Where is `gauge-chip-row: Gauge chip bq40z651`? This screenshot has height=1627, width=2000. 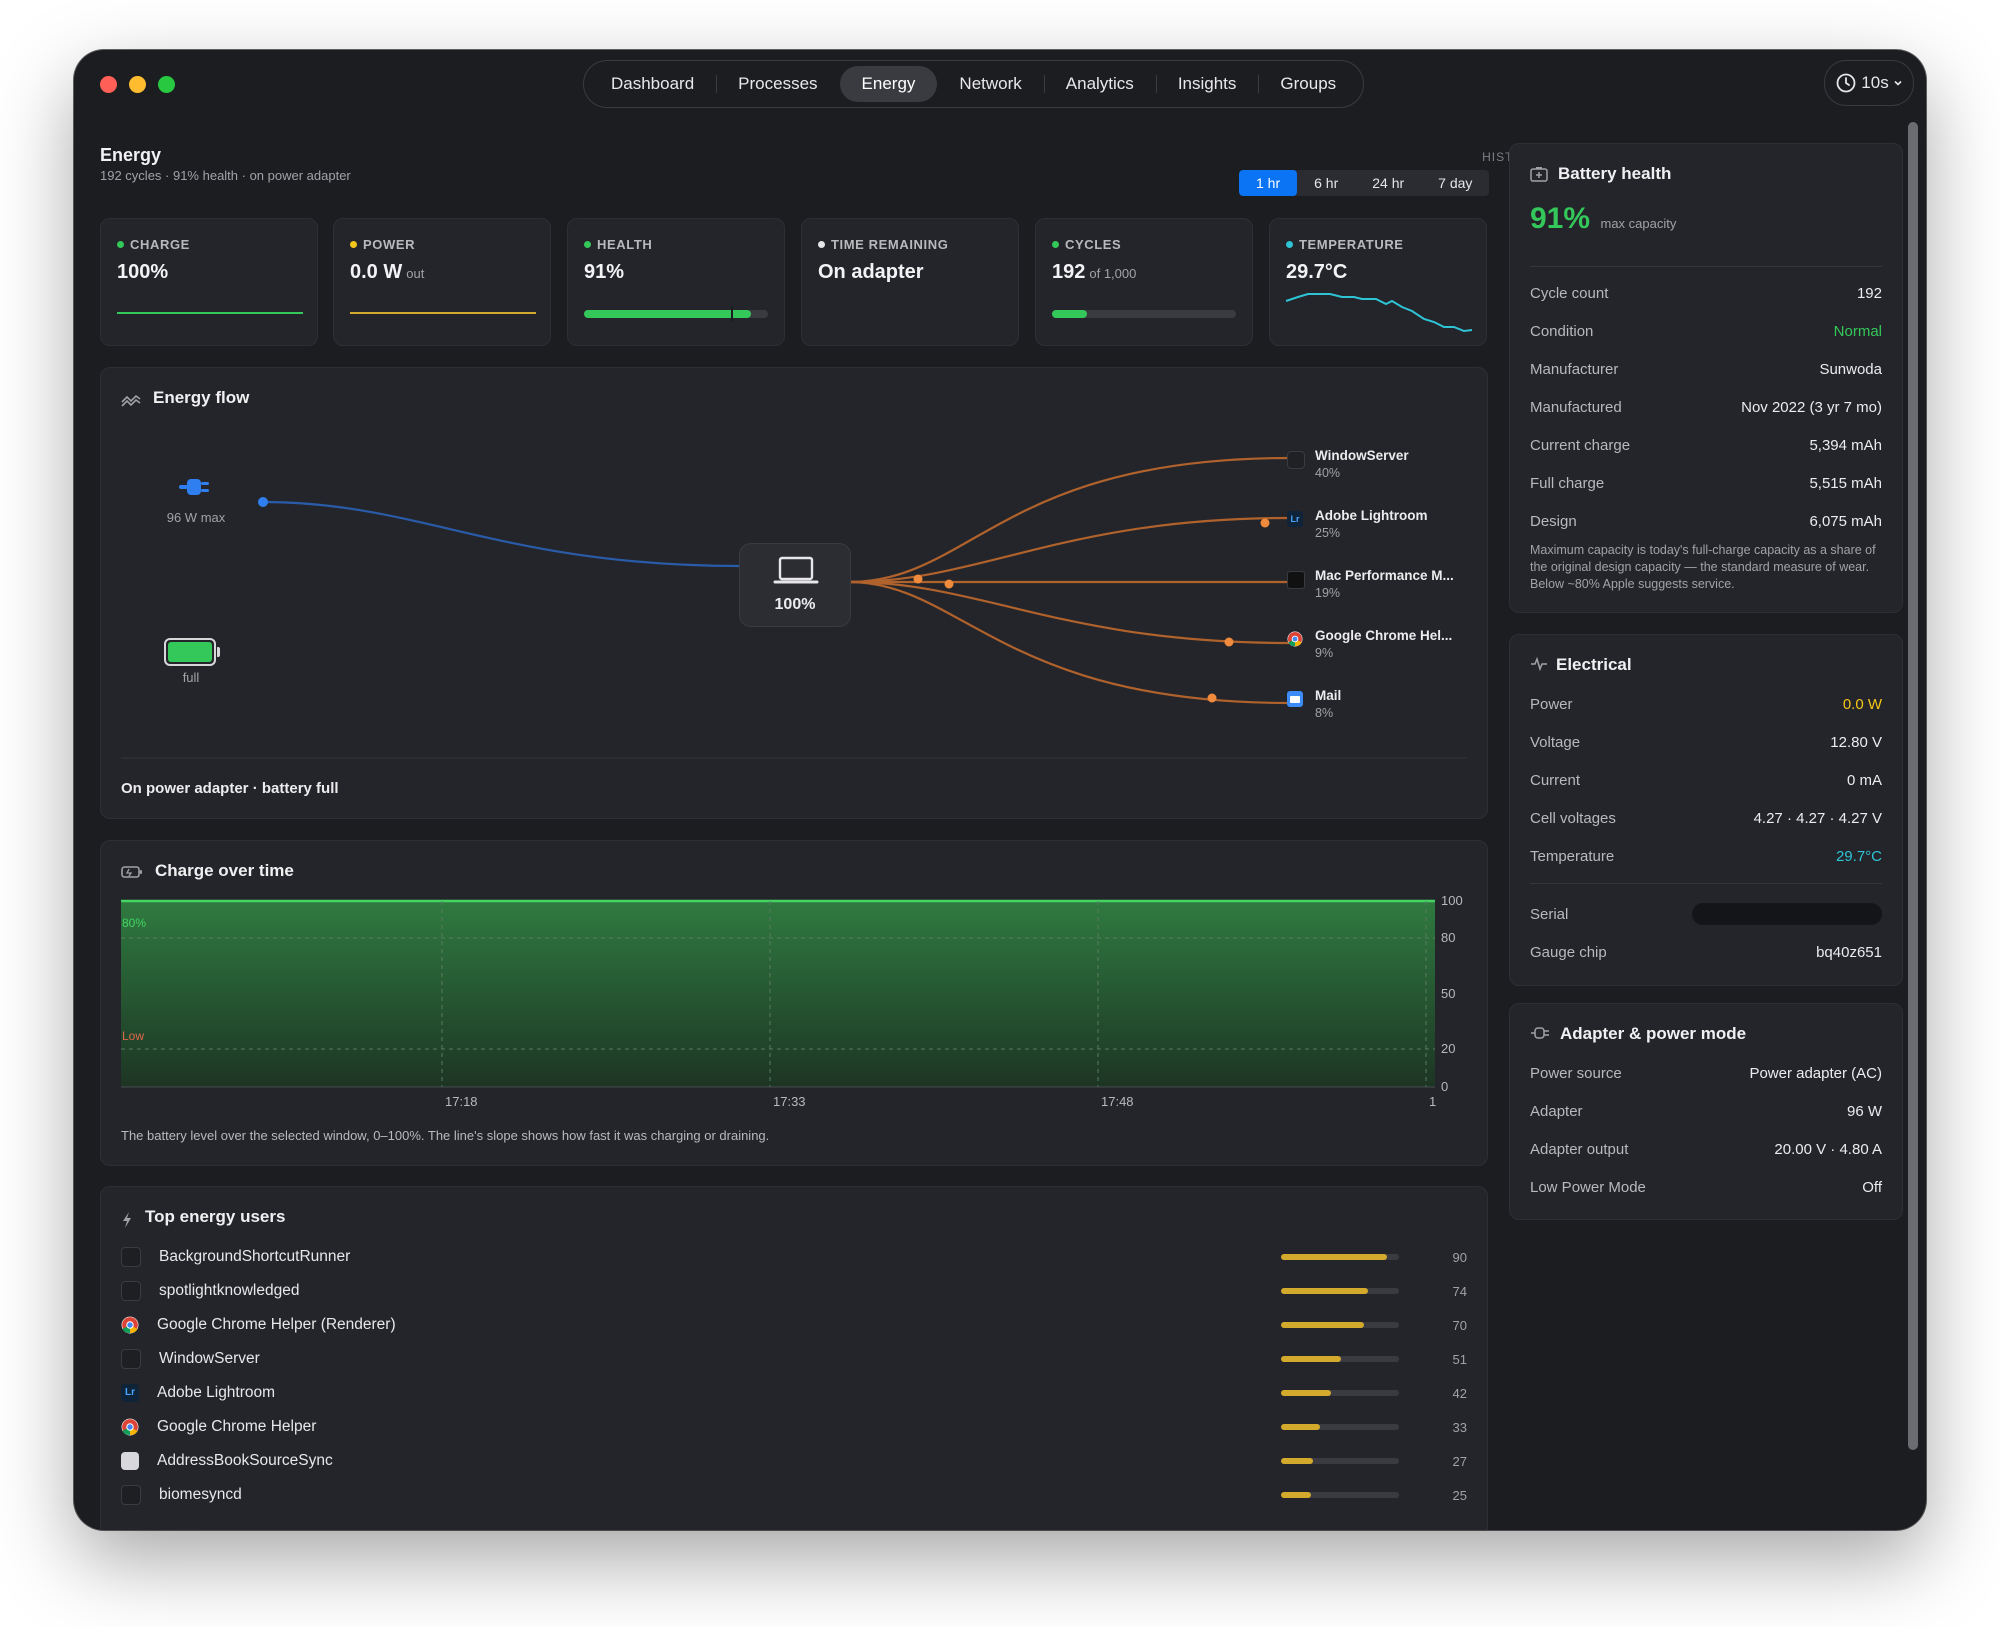 gauge-chip-row: Gauge chip bq40z651 is located at coordinates (1706, 952).